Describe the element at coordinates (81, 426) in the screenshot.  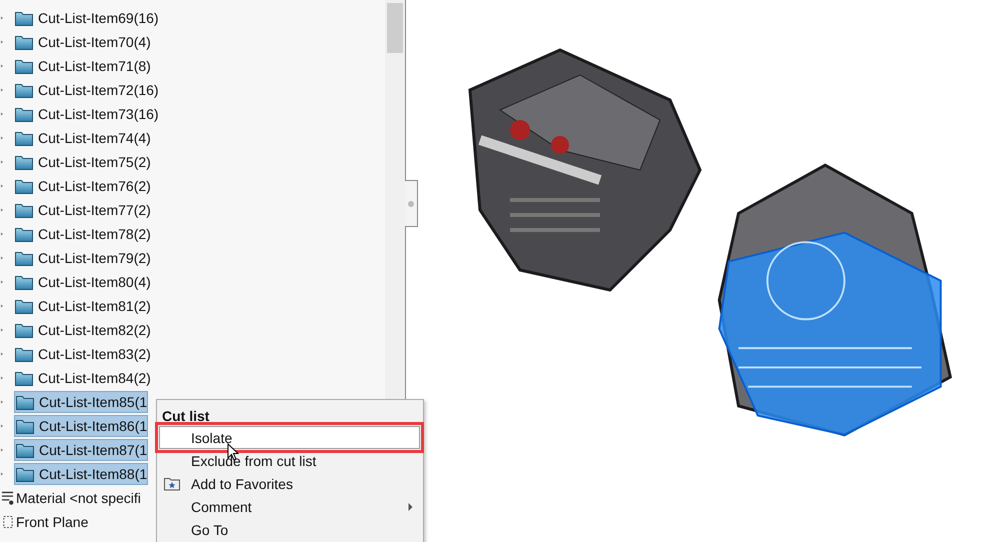
I see `tree-item: Cut-List-Item86(1` at that location.